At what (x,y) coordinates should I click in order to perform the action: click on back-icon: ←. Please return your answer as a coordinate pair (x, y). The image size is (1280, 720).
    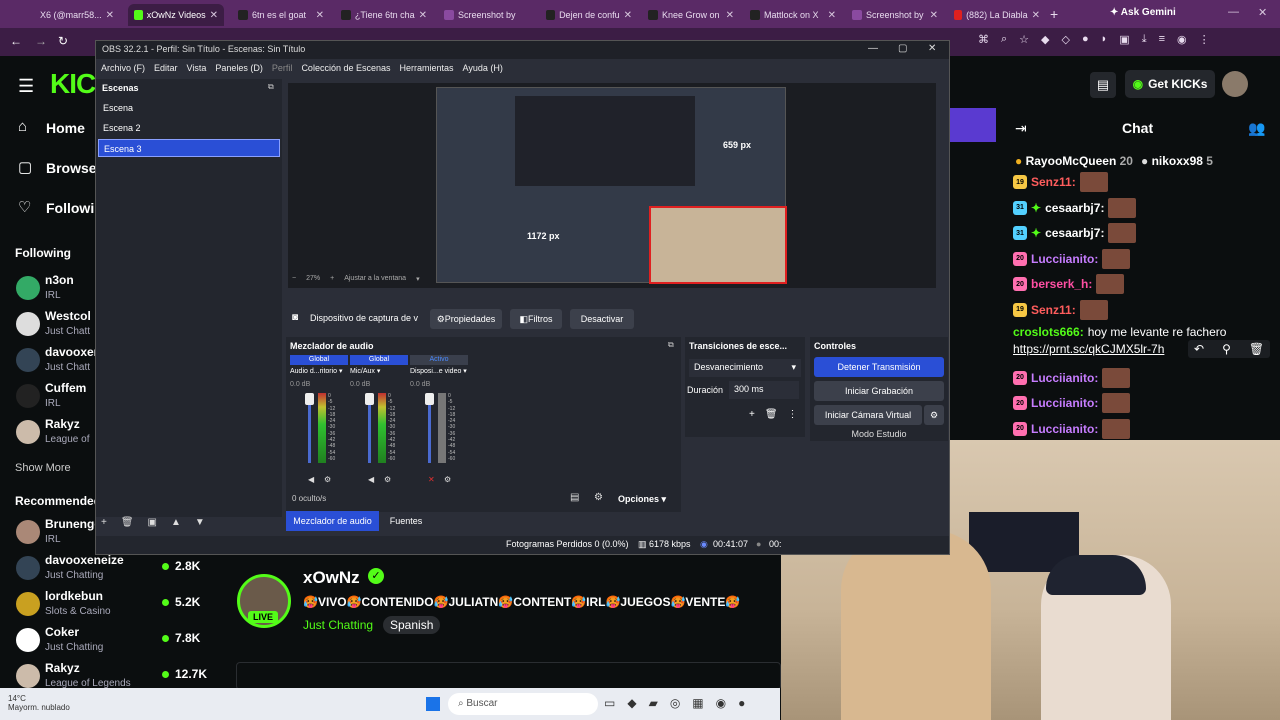
    Looking at the image, I should click on (16, 41).